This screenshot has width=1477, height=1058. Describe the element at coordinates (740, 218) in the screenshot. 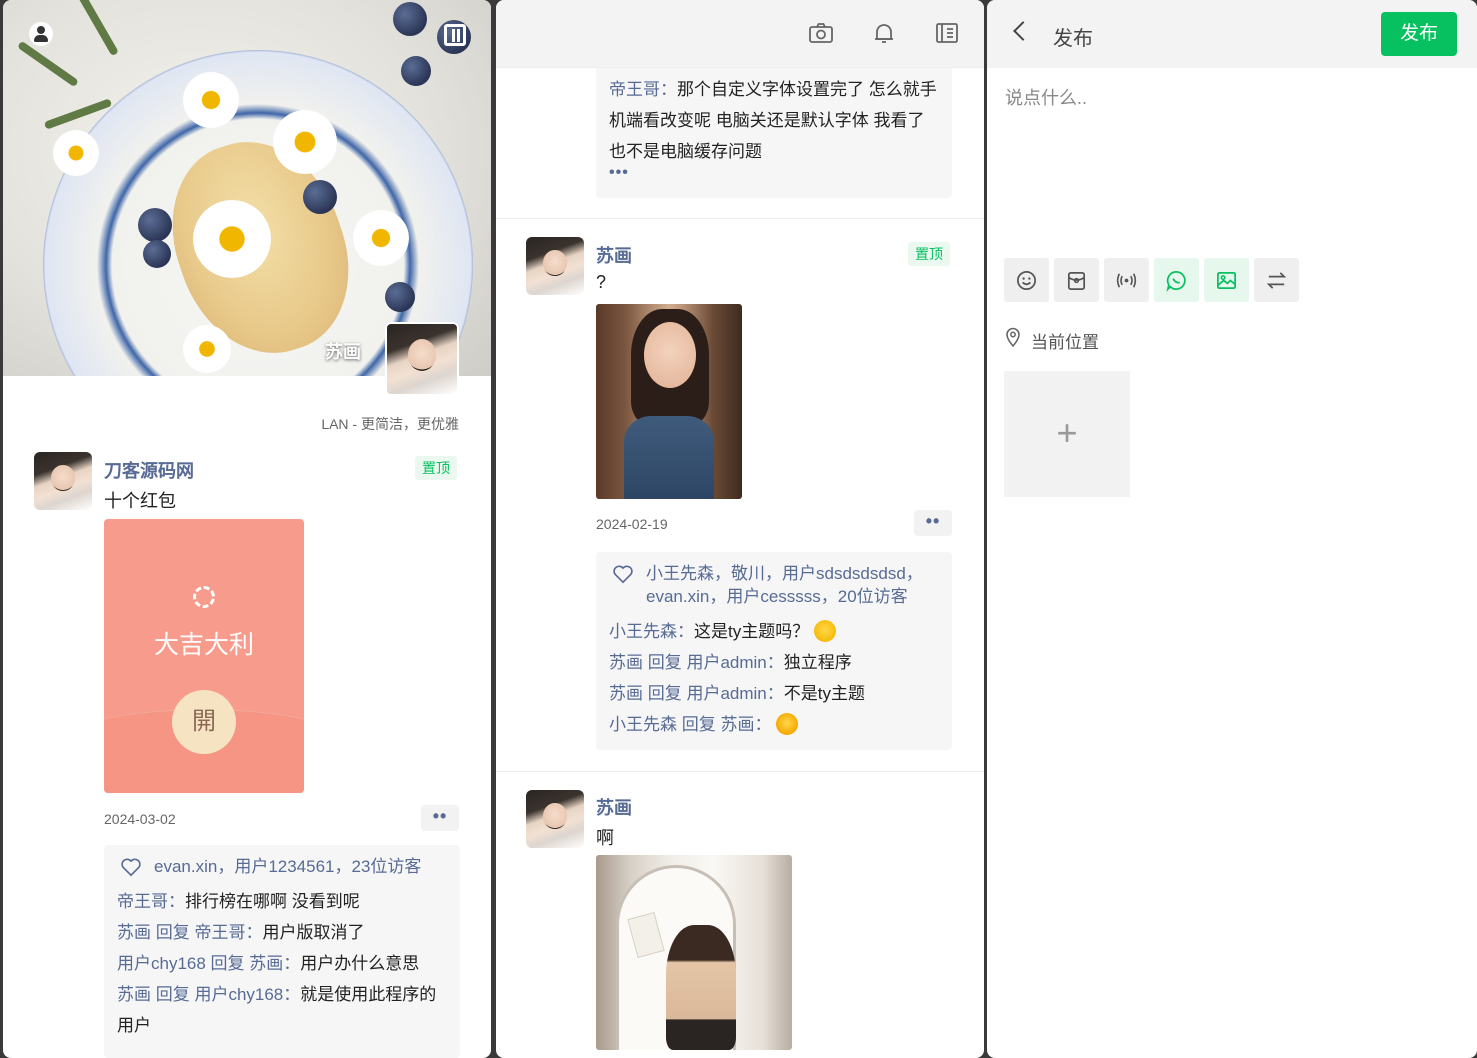

I see `post-divider` at that location.